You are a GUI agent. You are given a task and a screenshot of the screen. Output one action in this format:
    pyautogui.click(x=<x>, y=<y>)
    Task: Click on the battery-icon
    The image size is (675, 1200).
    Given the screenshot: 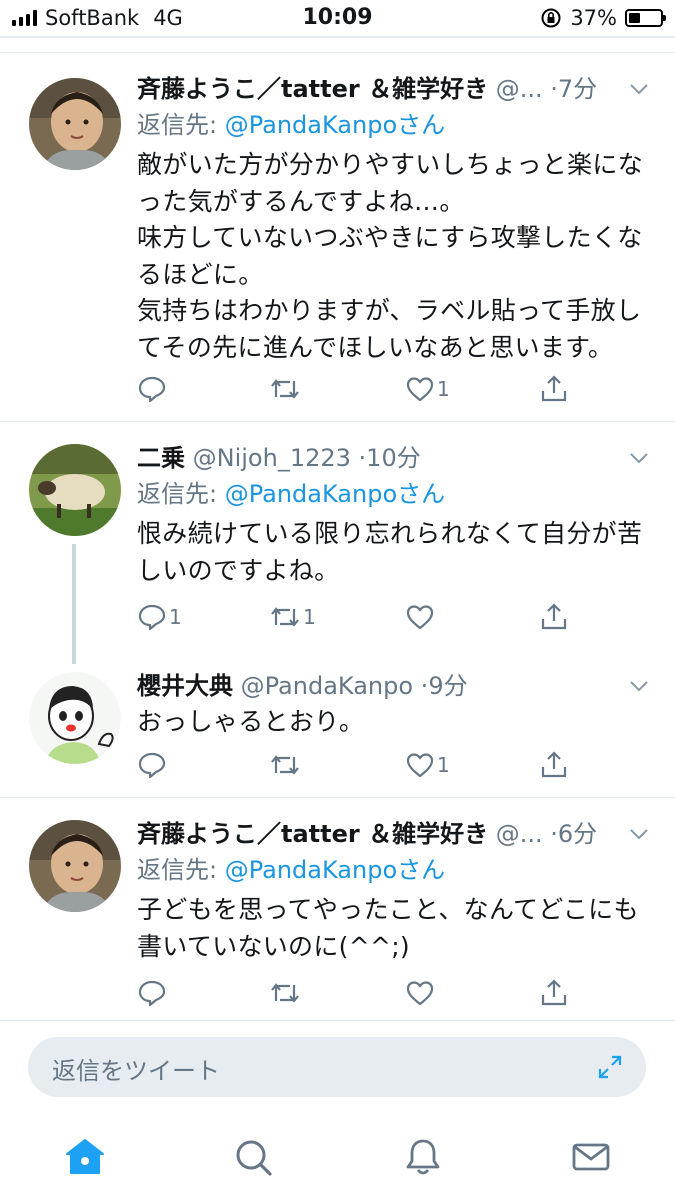 What is the action you would take?
    pyautogui.click(x=645, y=18)
    